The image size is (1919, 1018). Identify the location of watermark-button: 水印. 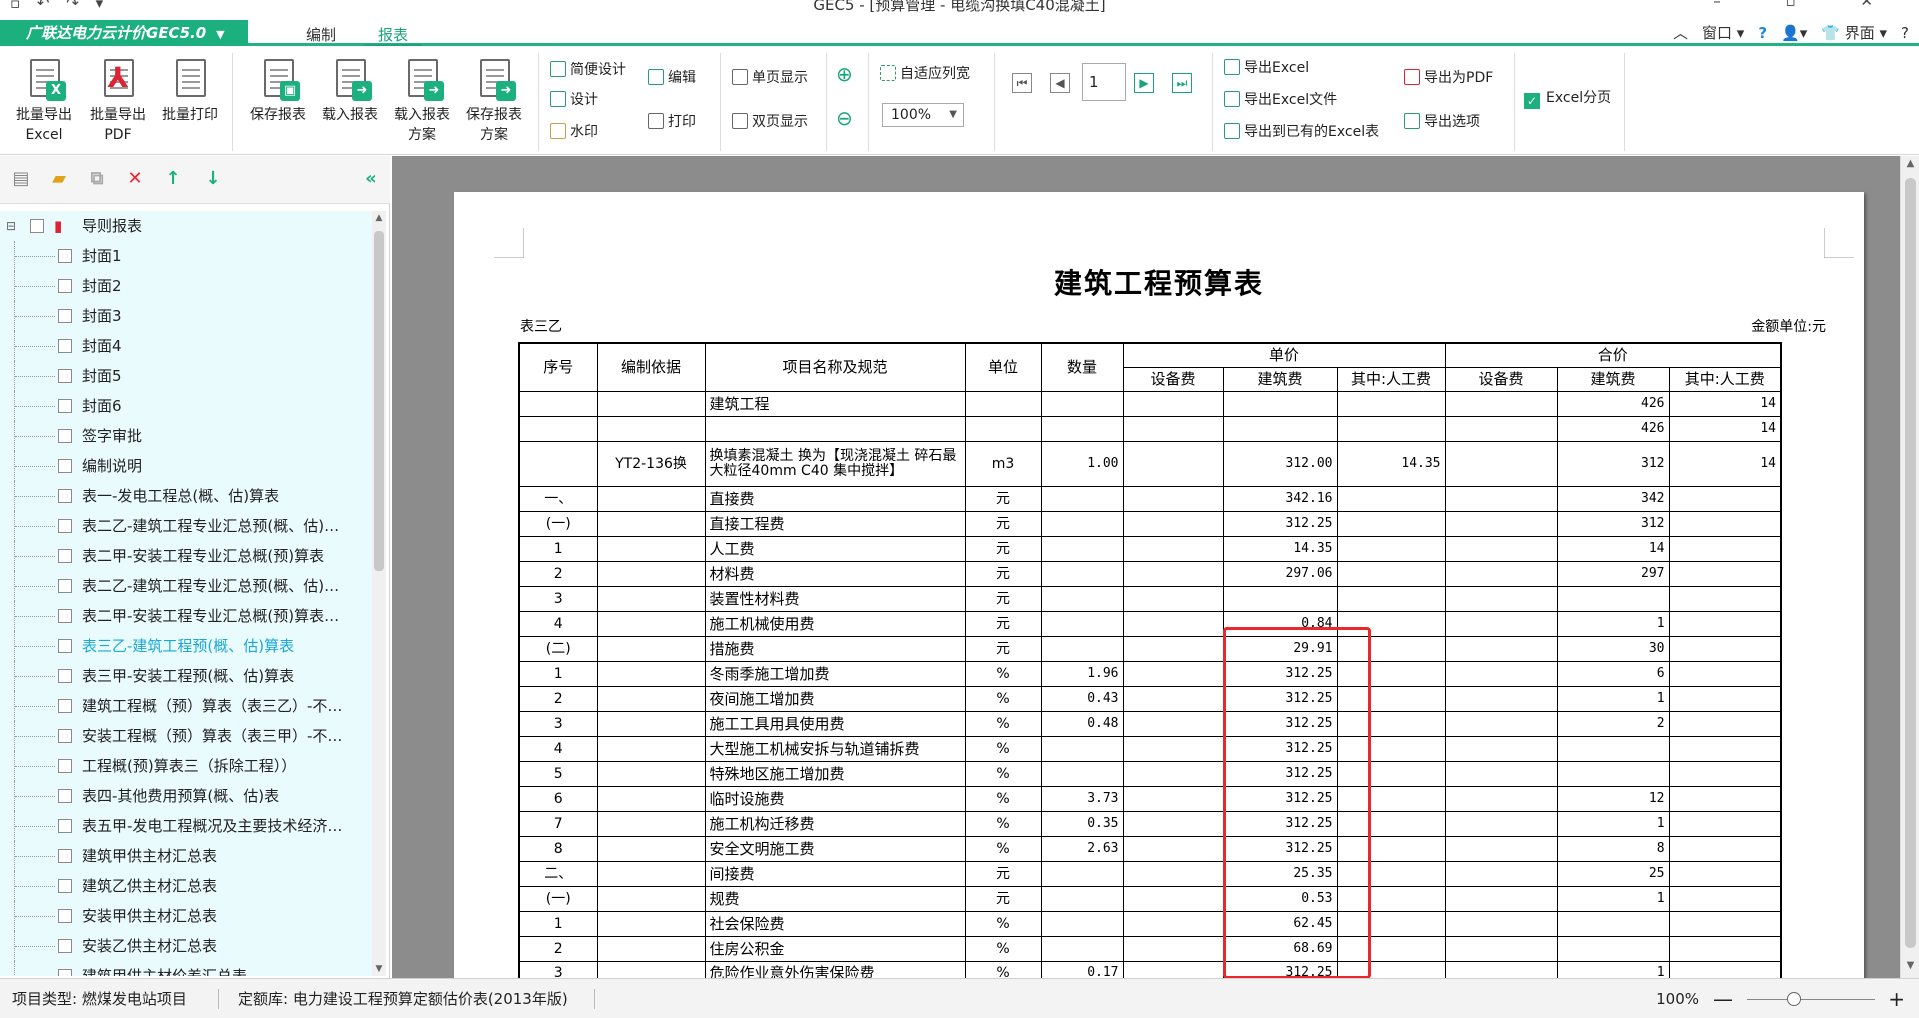
(574, 132).